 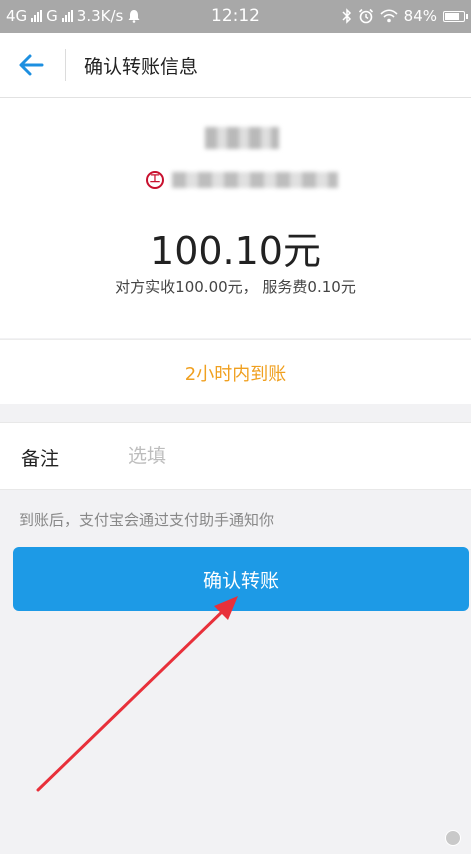 What do you see at coordinates (235, 287) in the screenshot?
I see `fee-detail: 对方实收100.00元， 服务费0.10元` at bounding box center [235, 287].